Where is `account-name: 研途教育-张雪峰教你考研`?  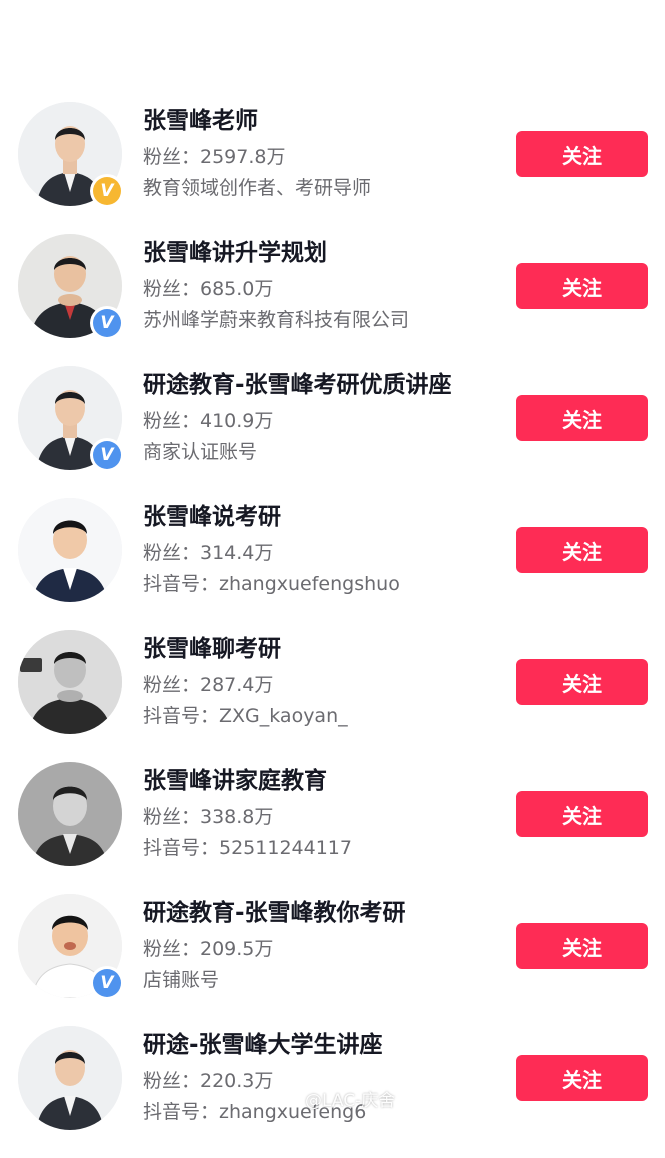 account-name: 研途教育-张雪峰教你考研 is located at coordinates (274, 913).